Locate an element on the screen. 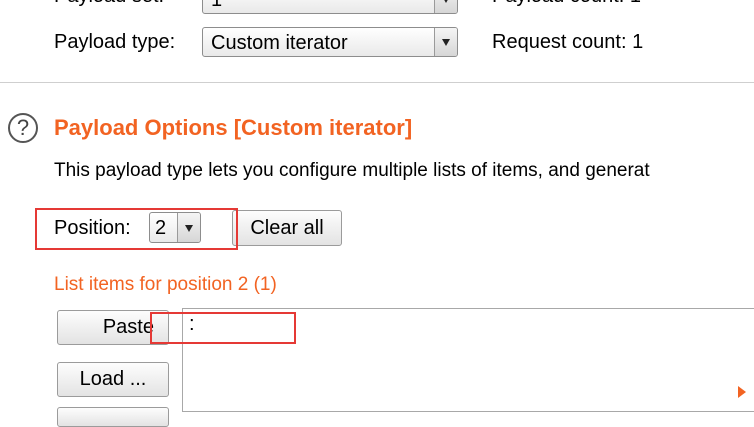 This screenshot has height=427, width=754. remove-button is located at coordinates (113, 417).